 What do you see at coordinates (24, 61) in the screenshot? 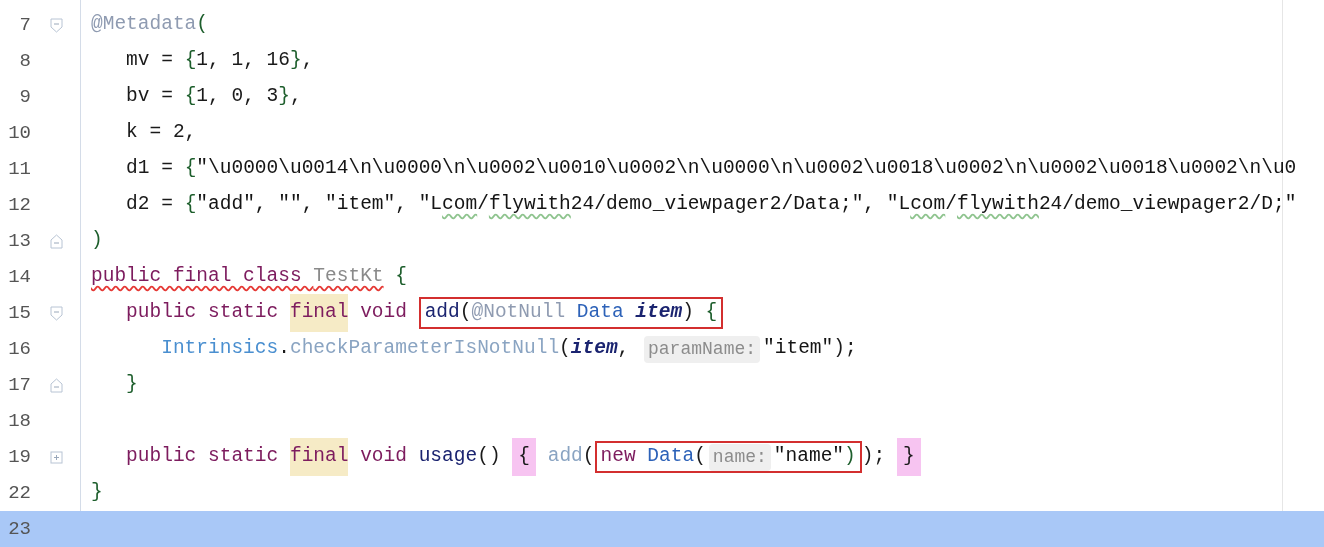
I see `line-number: 8` at bounding box center [24, 61].